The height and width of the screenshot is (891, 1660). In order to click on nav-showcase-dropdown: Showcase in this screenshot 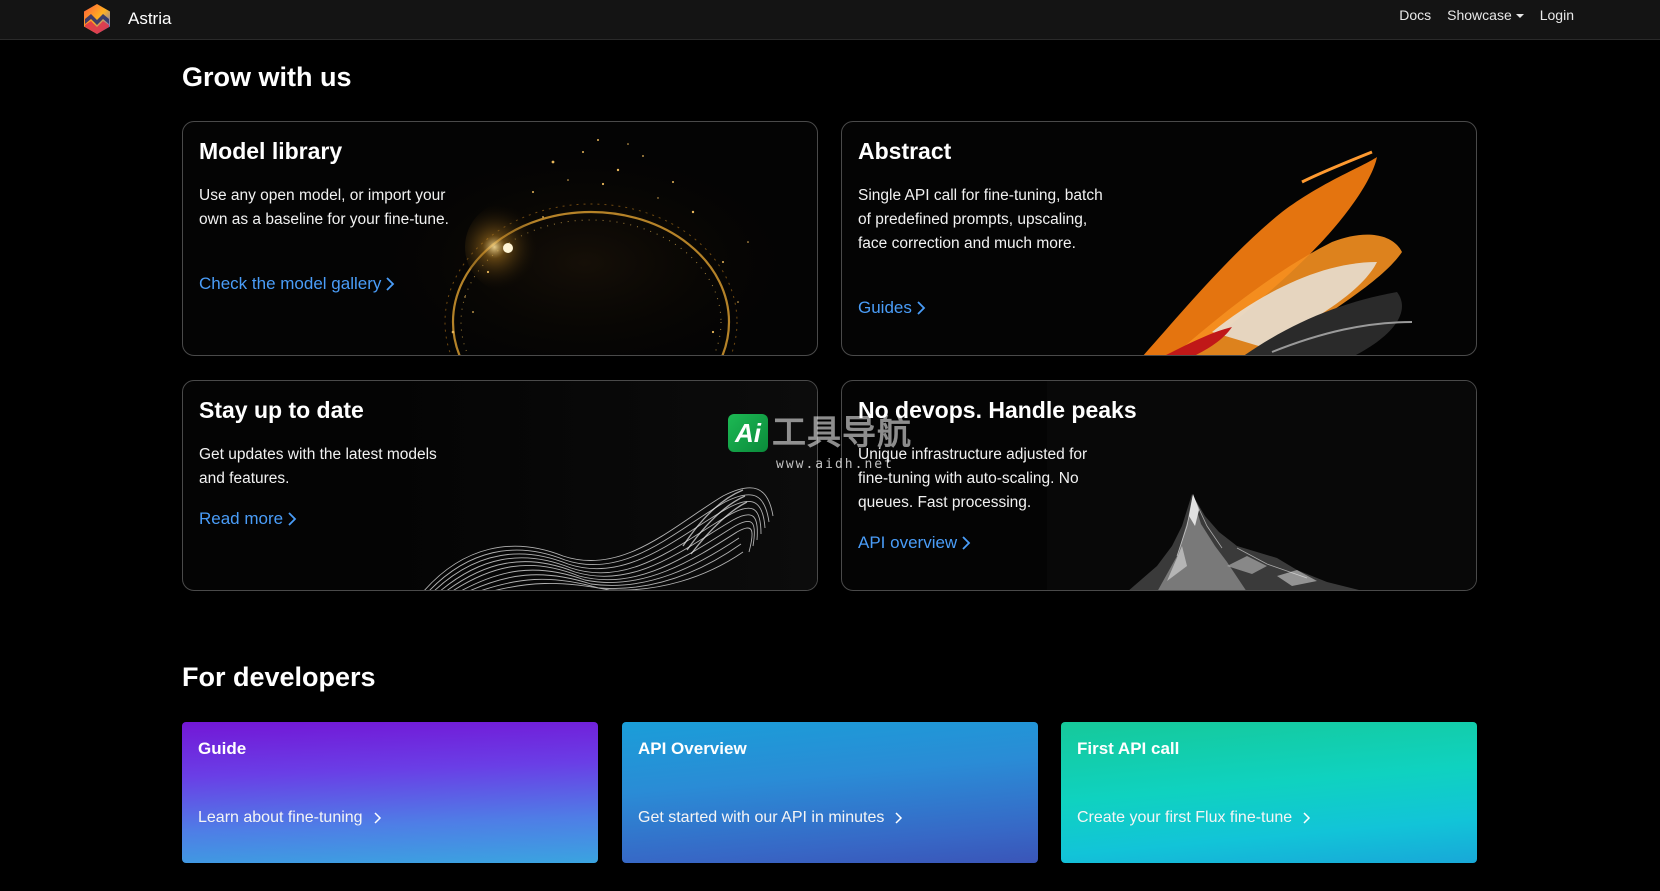, I will do `click(1485, 15)`.